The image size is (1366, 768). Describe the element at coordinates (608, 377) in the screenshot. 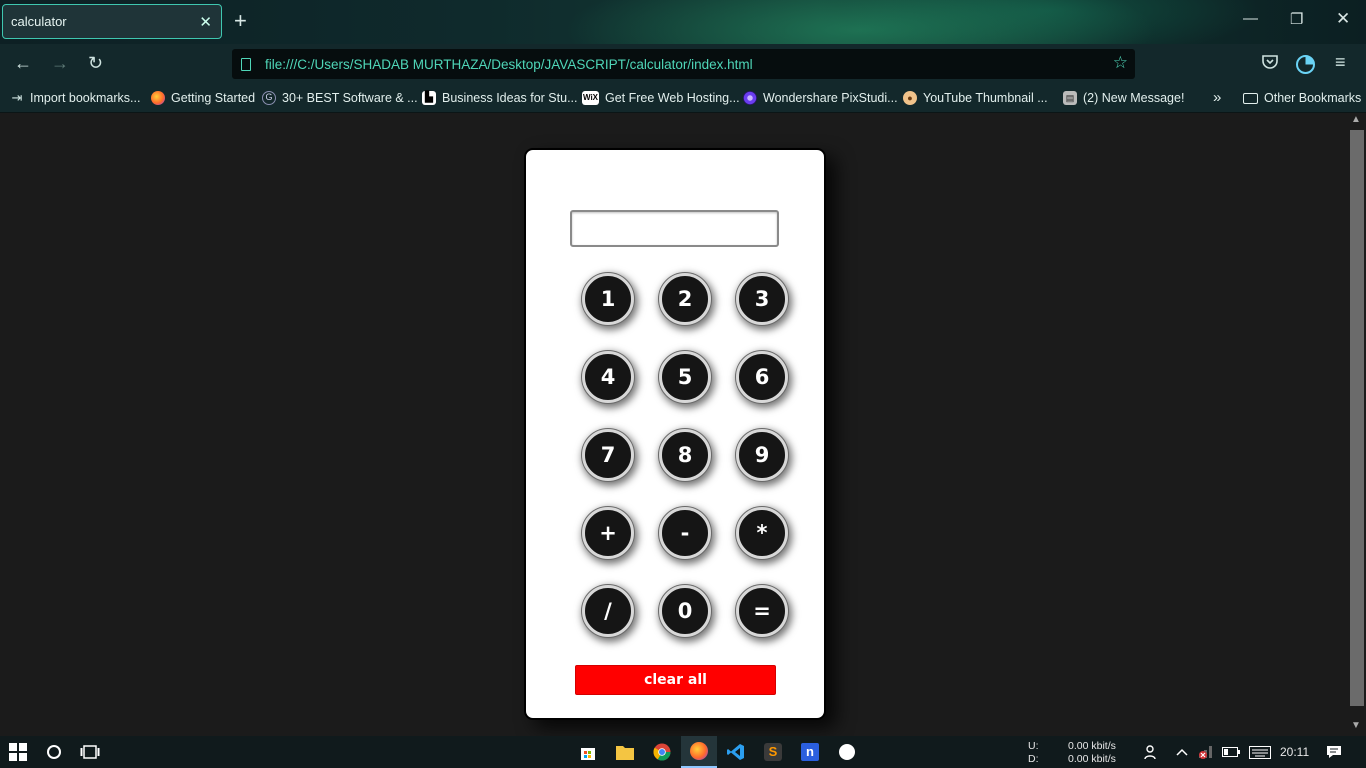

I see `key-4-button: 4` at that location.